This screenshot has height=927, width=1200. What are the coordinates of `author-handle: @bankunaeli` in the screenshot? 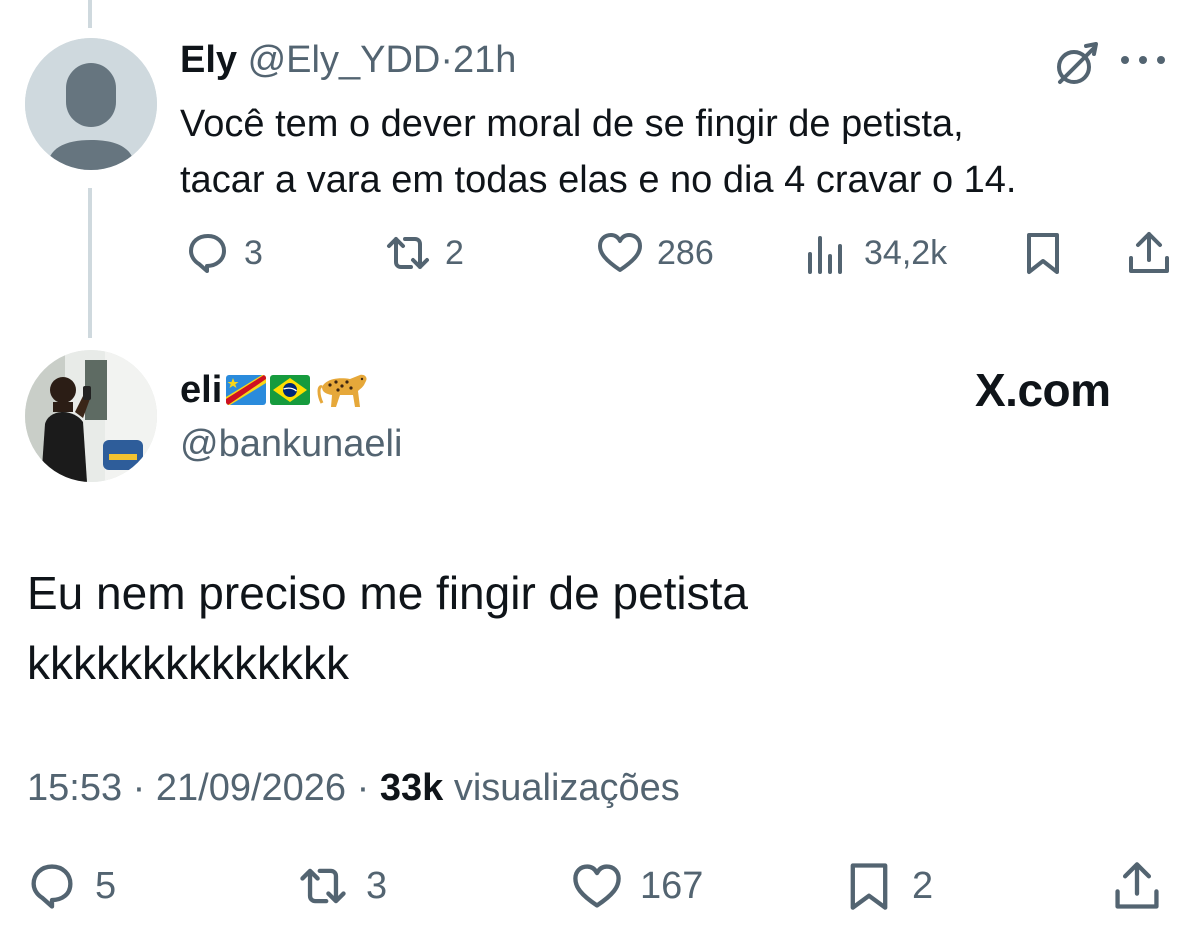 It's located at (291, 444).